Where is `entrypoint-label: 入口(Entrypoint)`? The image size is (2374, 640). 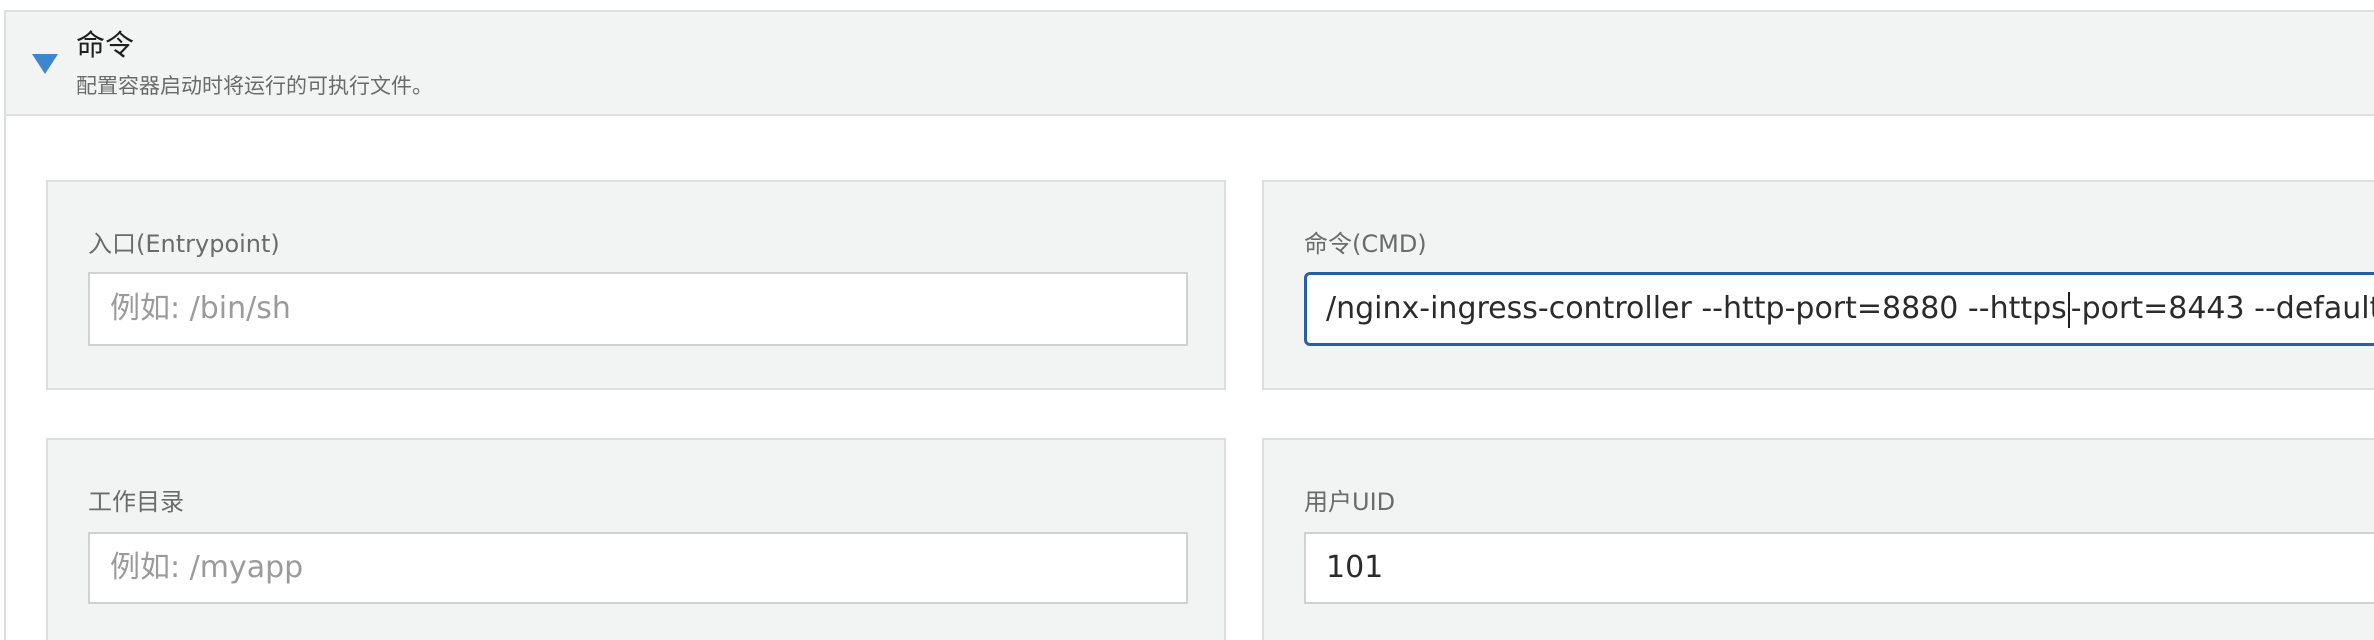 entrypoint-label: 入口(Entrypoint) is located at coordinates (184, 244).